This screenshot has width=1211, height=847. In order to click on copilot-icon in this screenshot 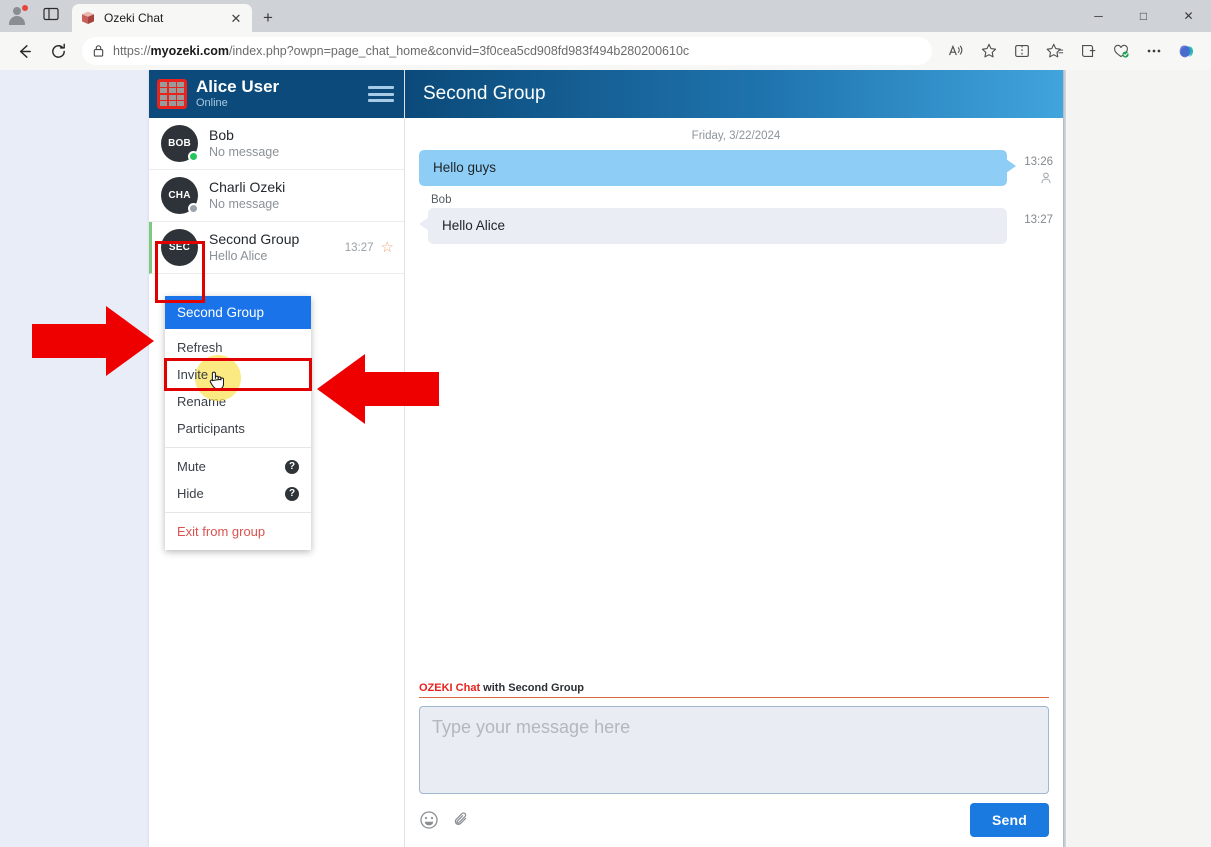, I will do `click(1186, 51)`.